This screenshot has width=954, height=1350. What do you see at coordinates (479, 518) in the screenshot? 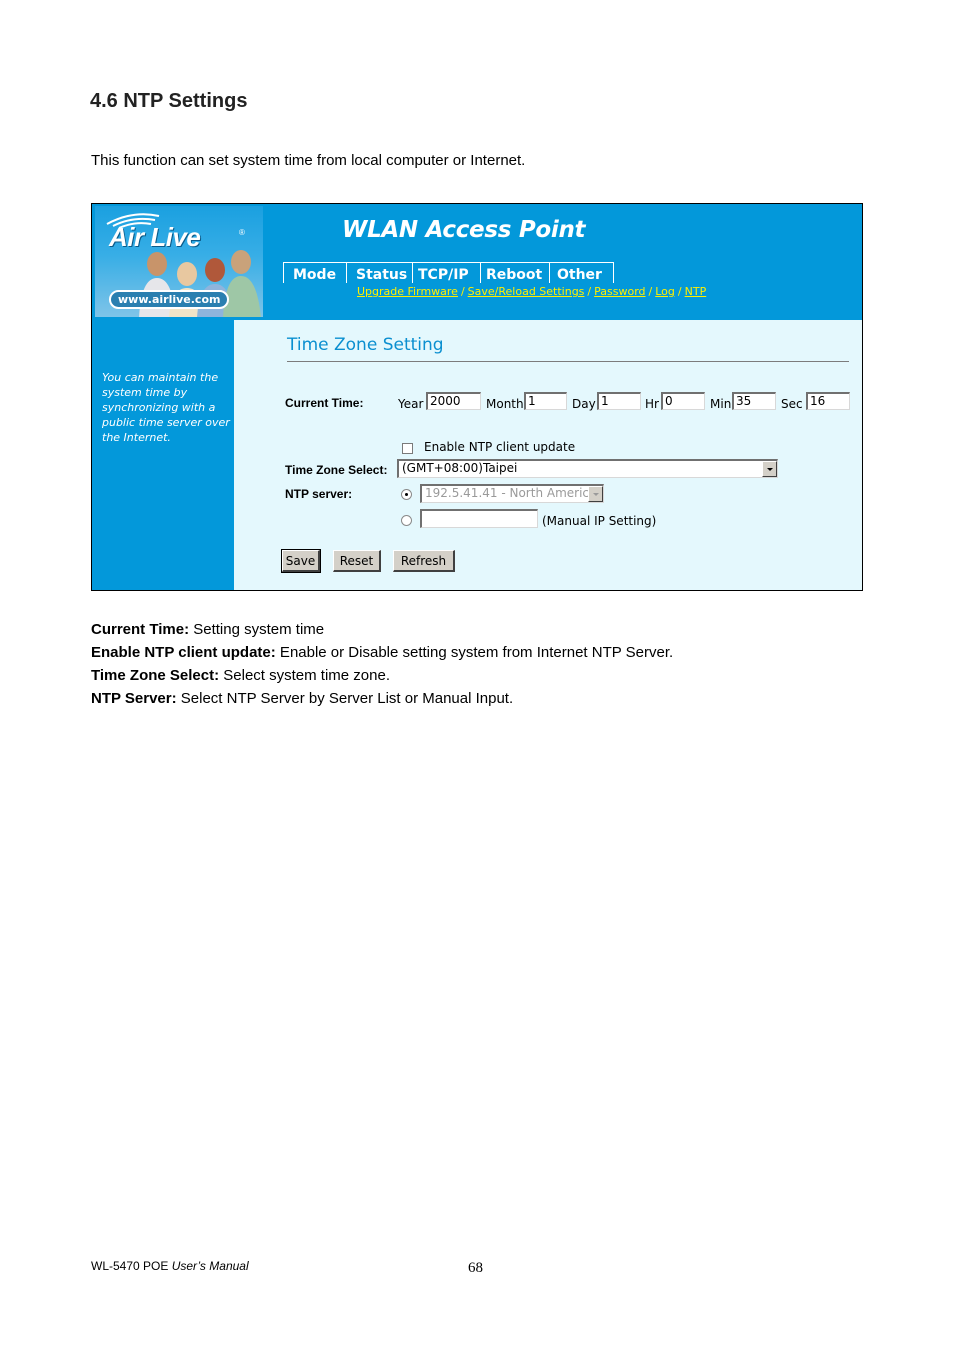
I see `manual-ip-input` at bounding box center [479, 518].